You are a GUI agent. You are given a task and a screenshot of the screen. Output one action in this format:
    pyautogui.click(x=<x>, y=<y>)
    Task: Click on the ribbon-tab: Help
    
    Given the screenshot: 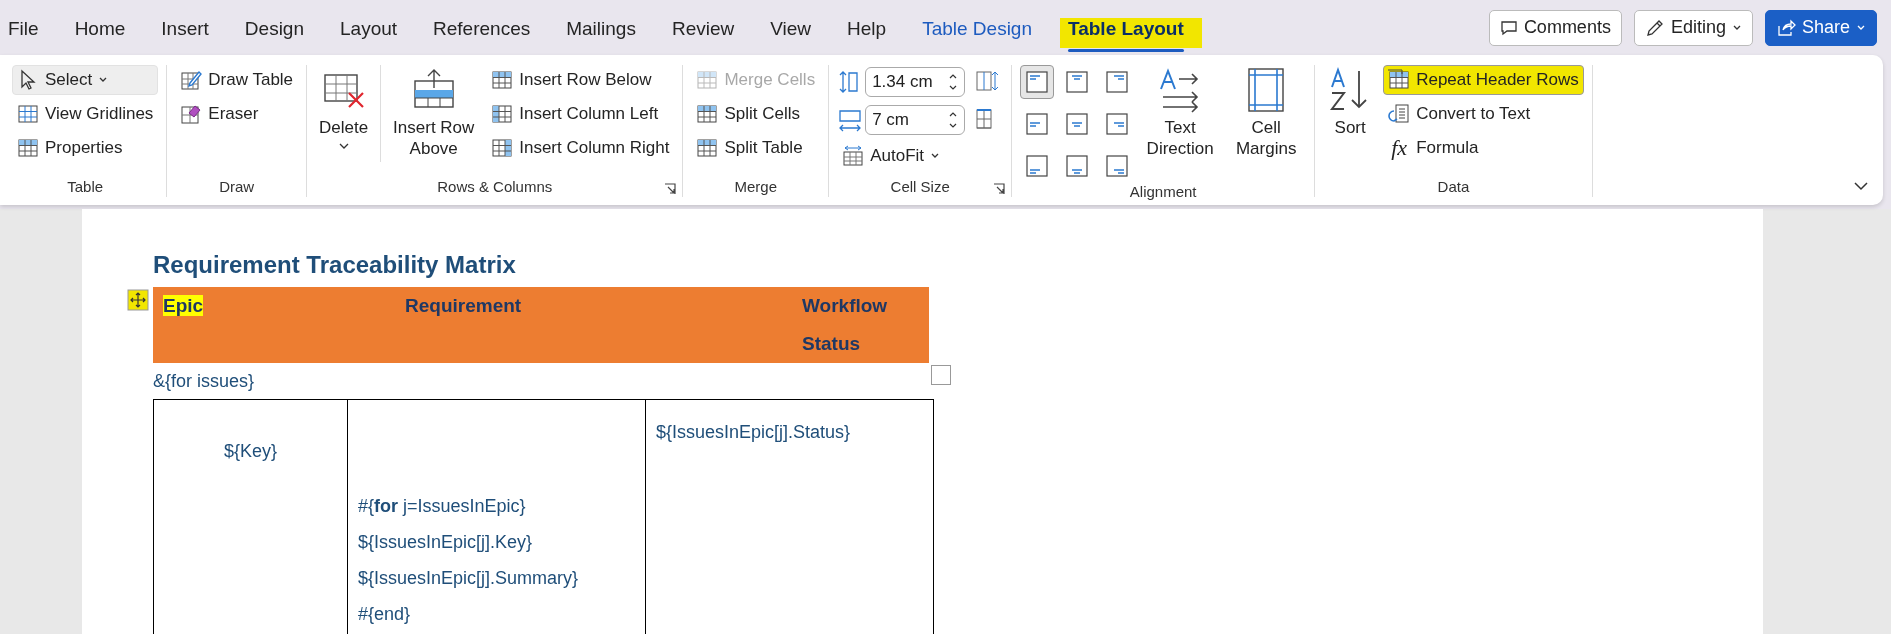 What is the action you would take?
    pyautogui.click(x=867, y=31)
    